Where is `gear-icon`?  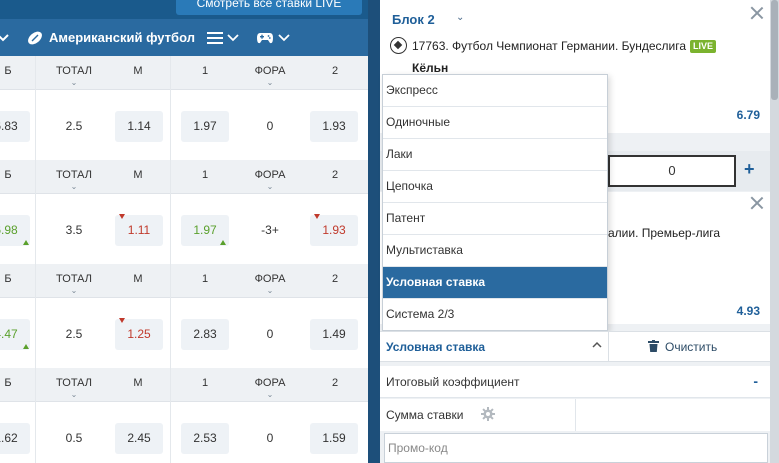 gear-icon is located at coordinates (488, 414).